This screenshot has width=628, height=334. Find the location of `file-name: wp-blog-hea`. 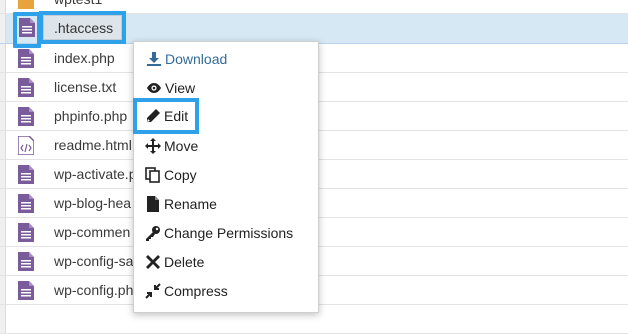

file-name: wp-blog-hea is located at coordinates (93, 203).